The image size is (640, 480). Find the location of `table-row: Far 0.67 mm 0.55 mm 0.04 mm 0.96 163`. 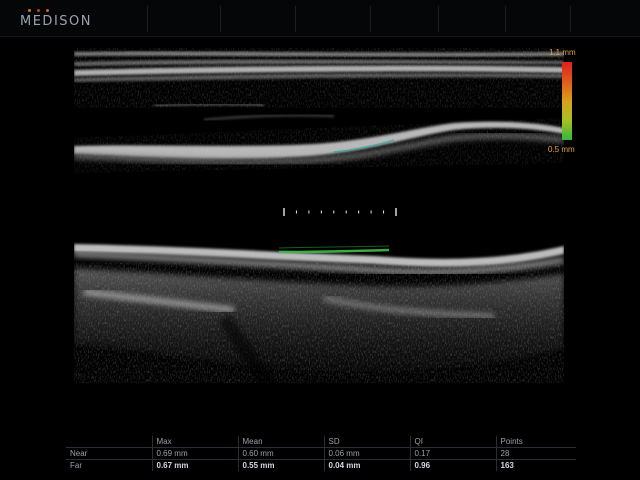

table-row: Far 0.67 mm 0.55 mm 0.04 mm 0.96 163 is located at coordinates (321, 465).